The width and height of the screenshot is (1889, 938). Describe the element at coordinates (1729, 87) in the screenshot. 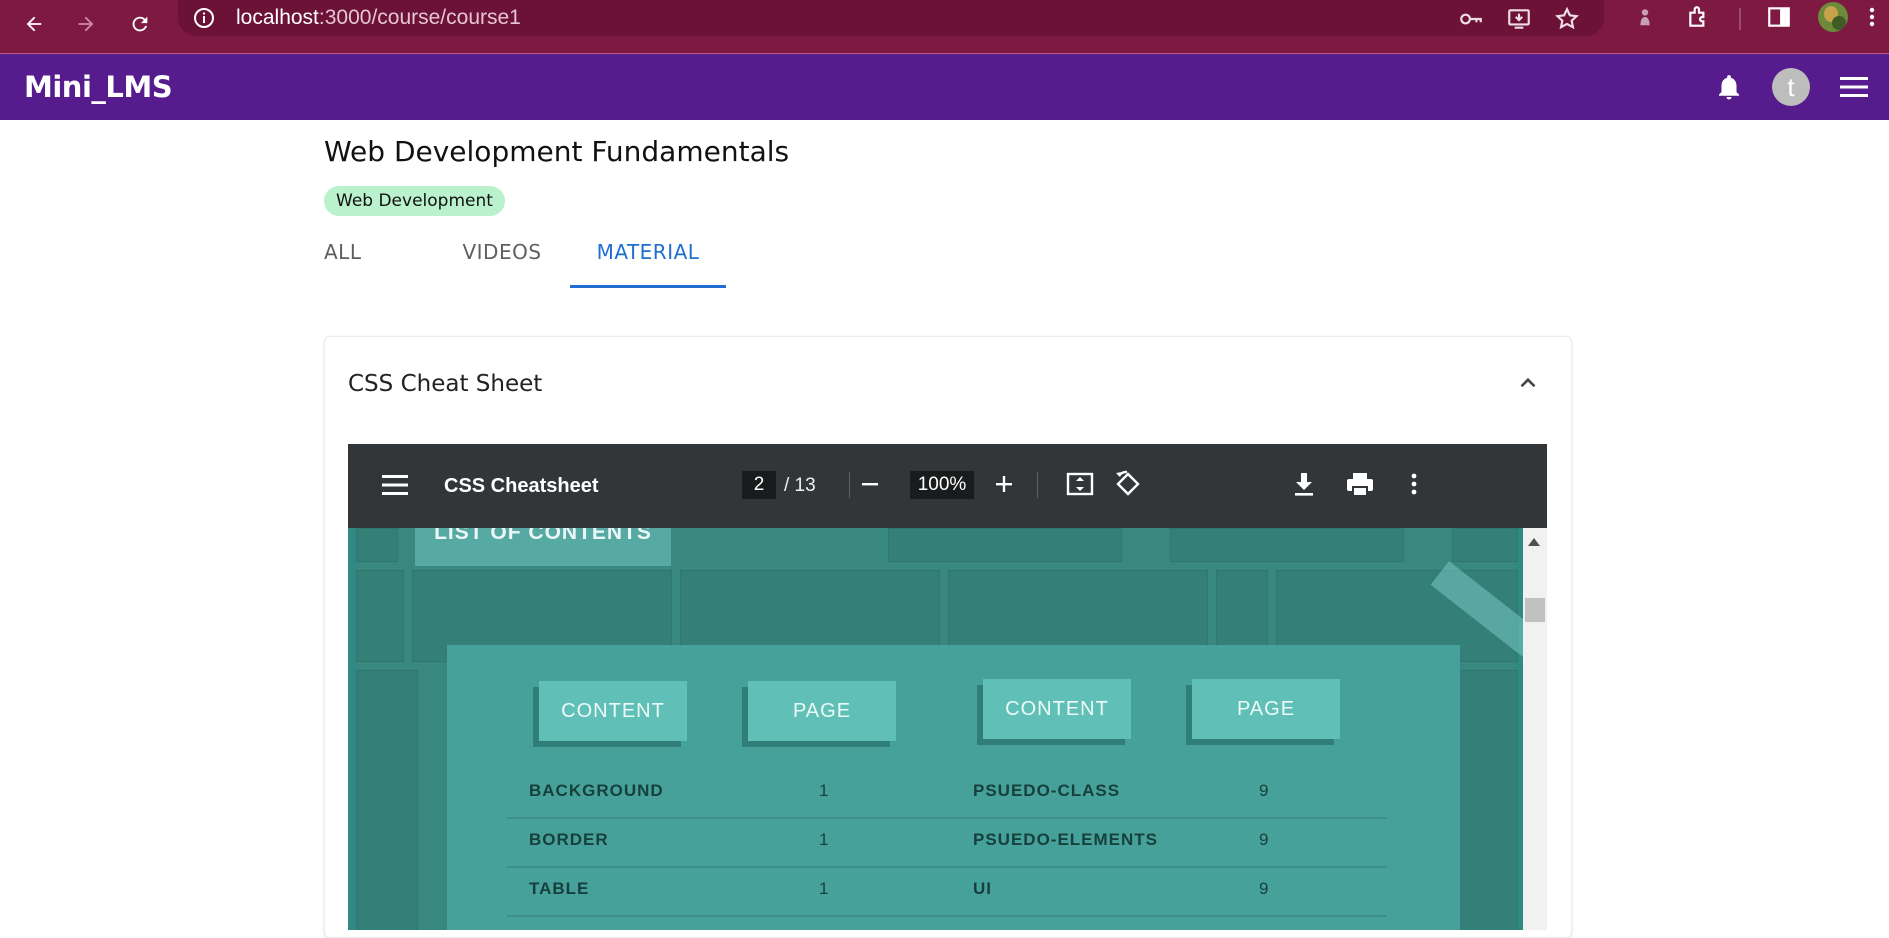

I see `notification-bell-icon` at that location.